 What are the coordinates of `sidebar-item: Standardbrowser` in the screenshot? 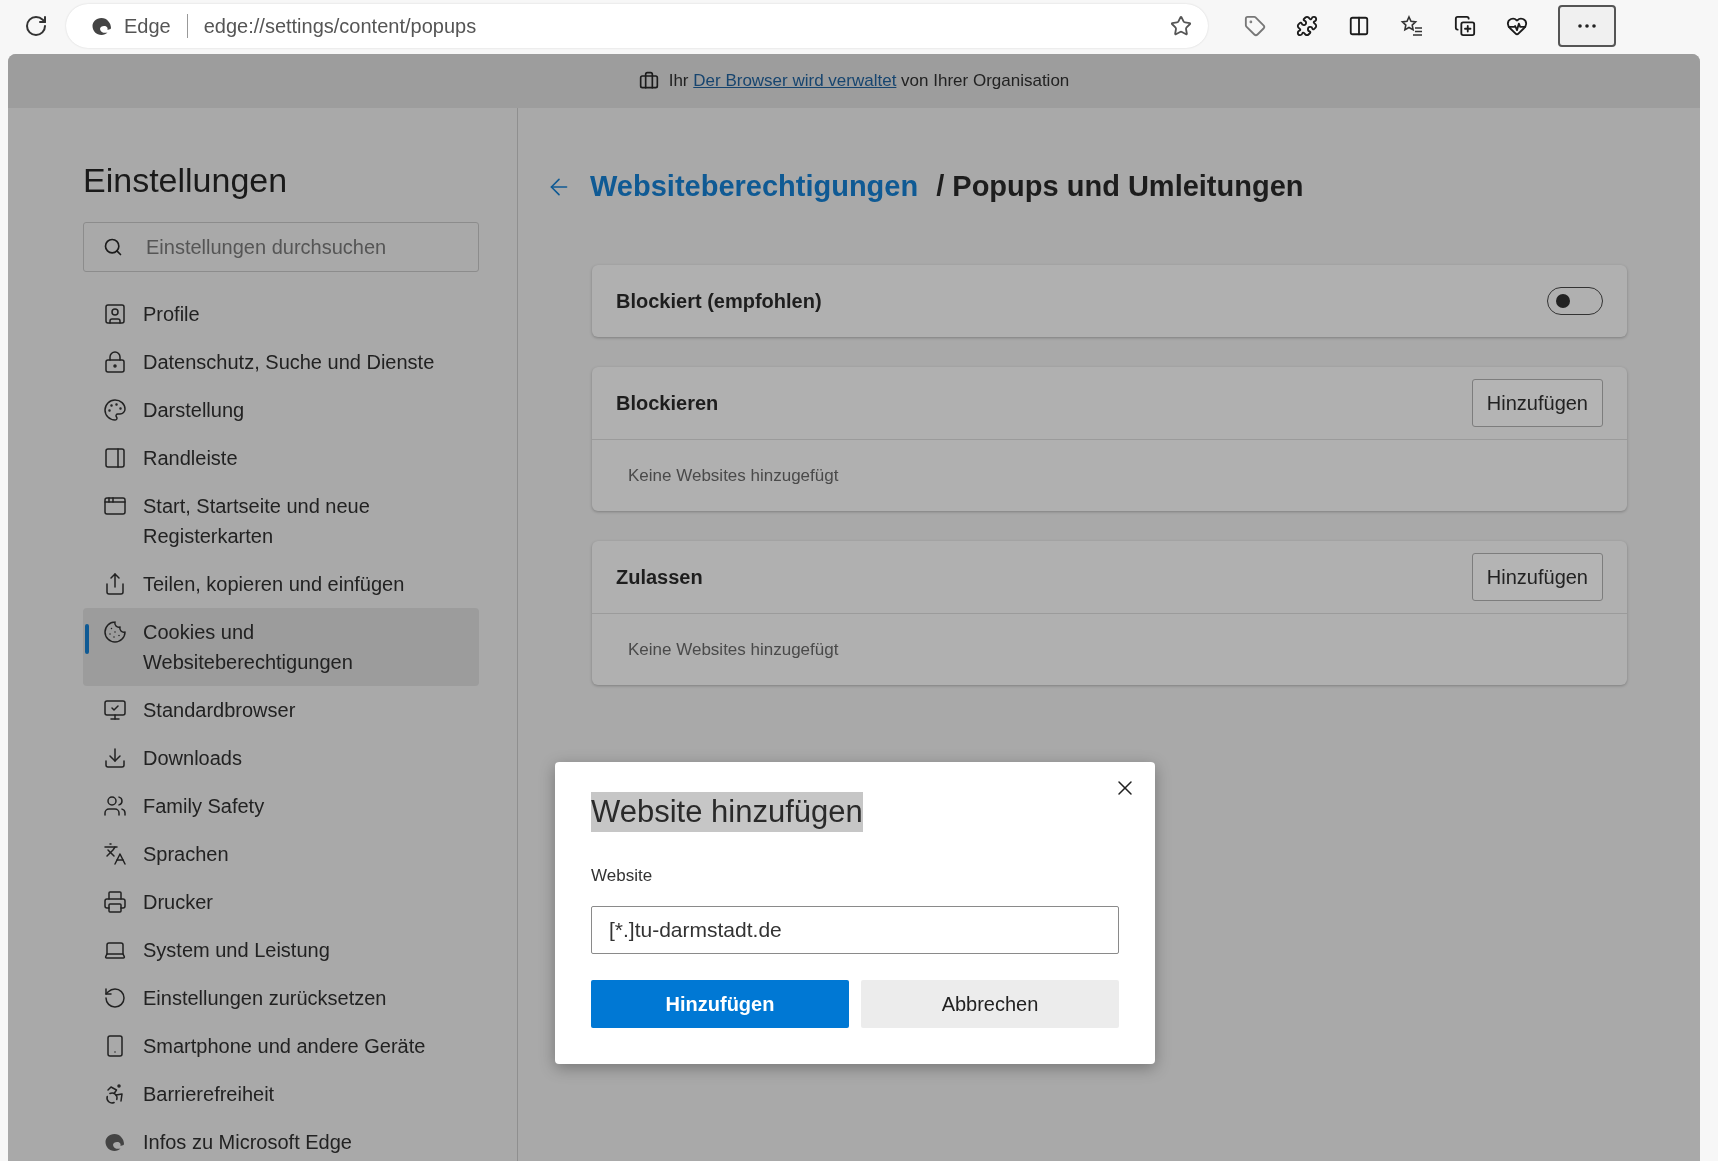 It's located at (281, 710).